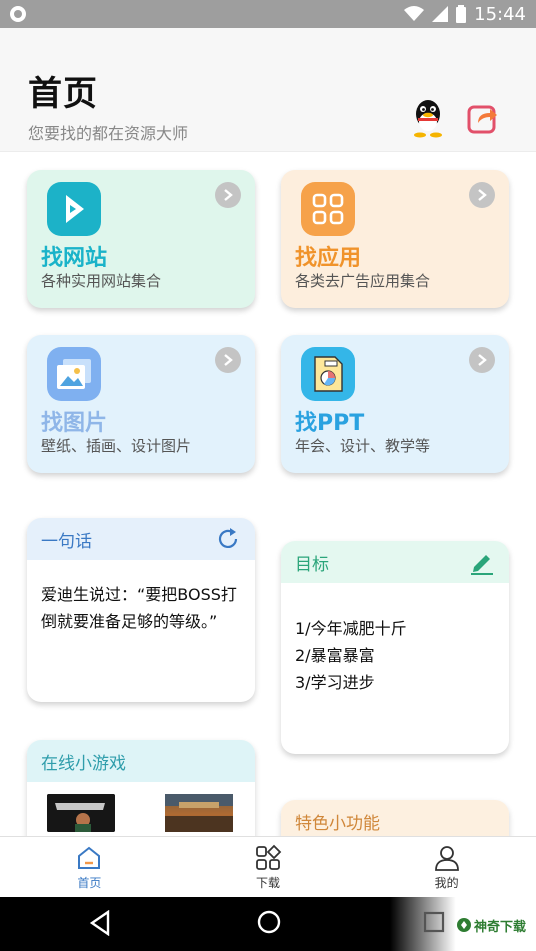 The image size is (536, 951). Describe the element at coordinates (328, 209) in the screenshot. I see `grid-apps-icon` at that location.